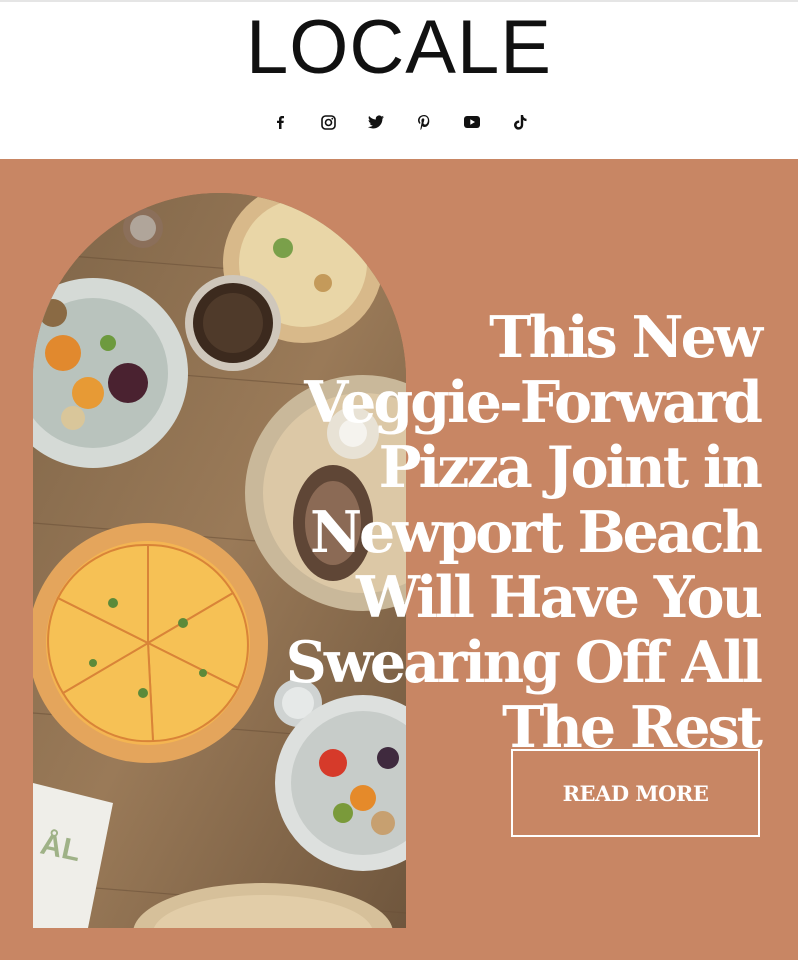 This screenshot has height=960, width=798. I want to click on youtube-icon, so click(472, 122).